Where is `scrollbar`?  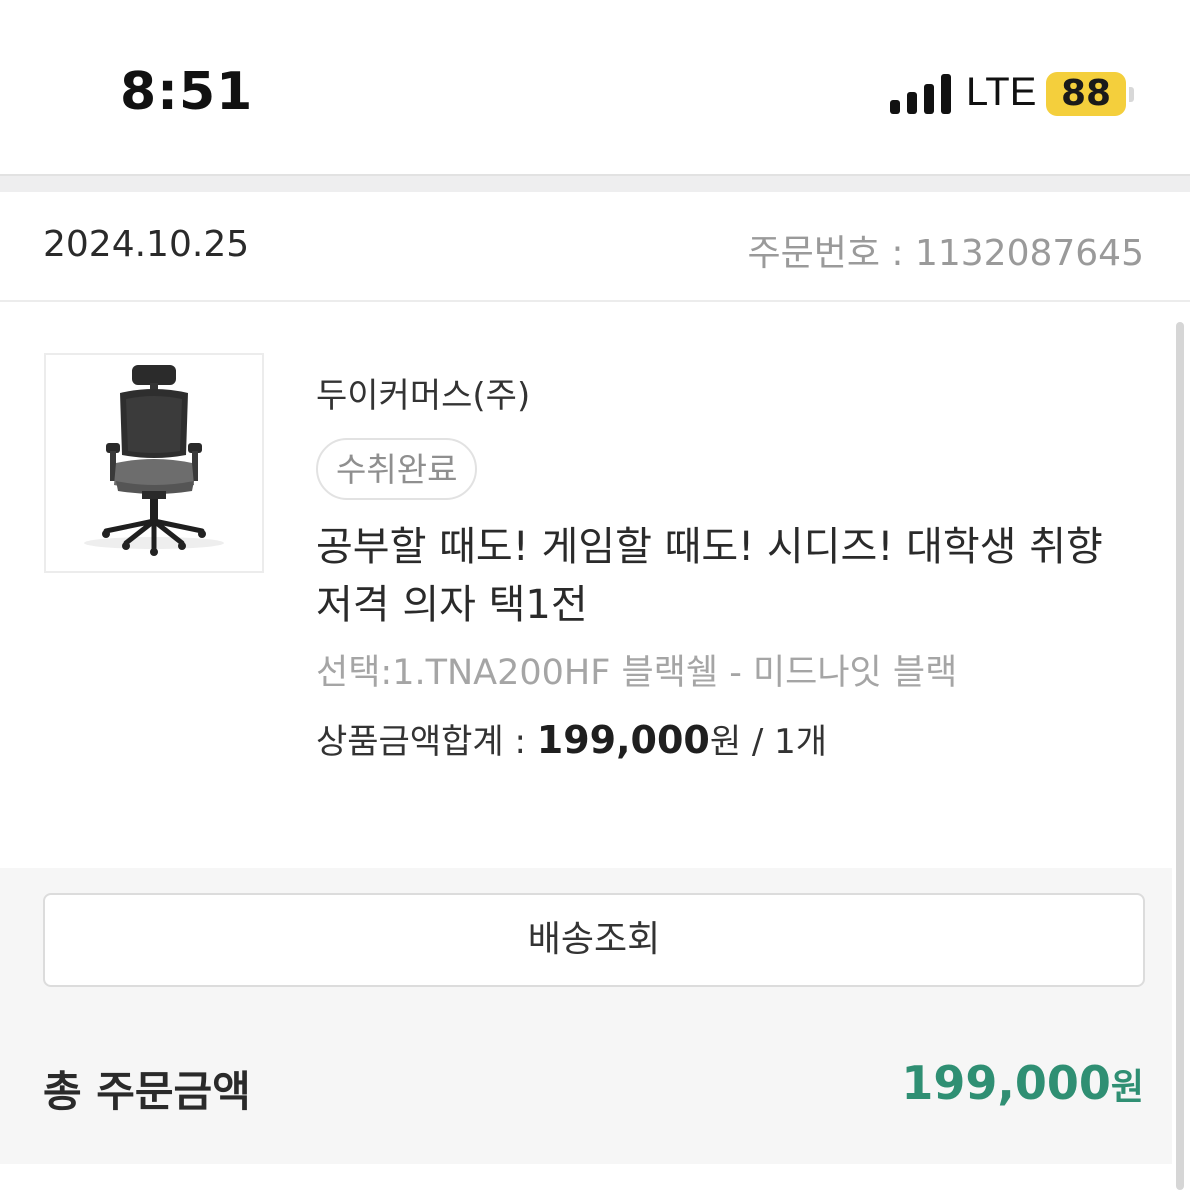 scrollbar is located at coordinates (1180, 756).